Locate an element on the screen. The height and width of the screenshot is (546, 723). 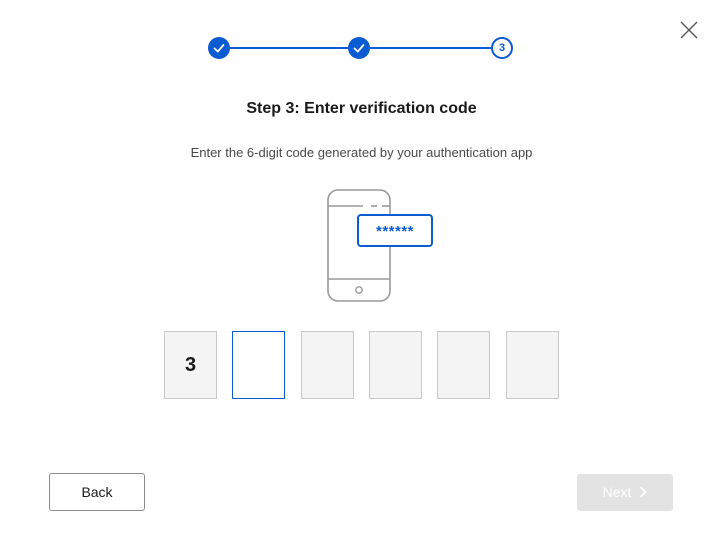
verification-code-input is located at coordinates (364, 365).